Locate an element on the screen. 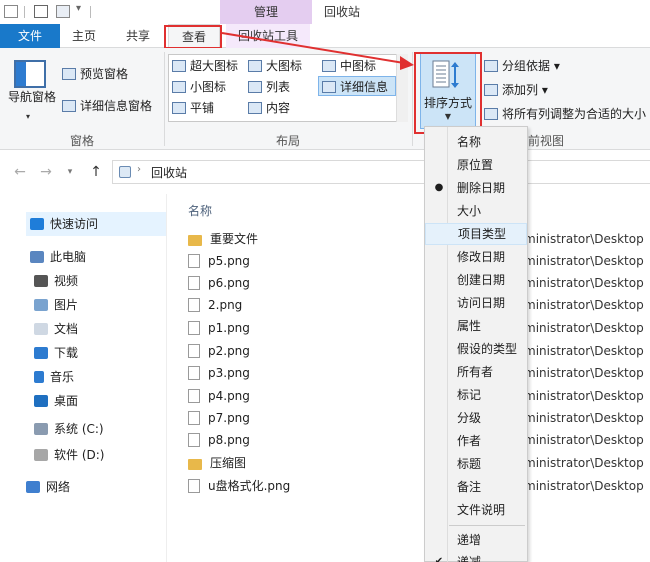 This screenshot has height=562, width=650. group-label-panes: 窗格 is located at coordinates (82, 141).